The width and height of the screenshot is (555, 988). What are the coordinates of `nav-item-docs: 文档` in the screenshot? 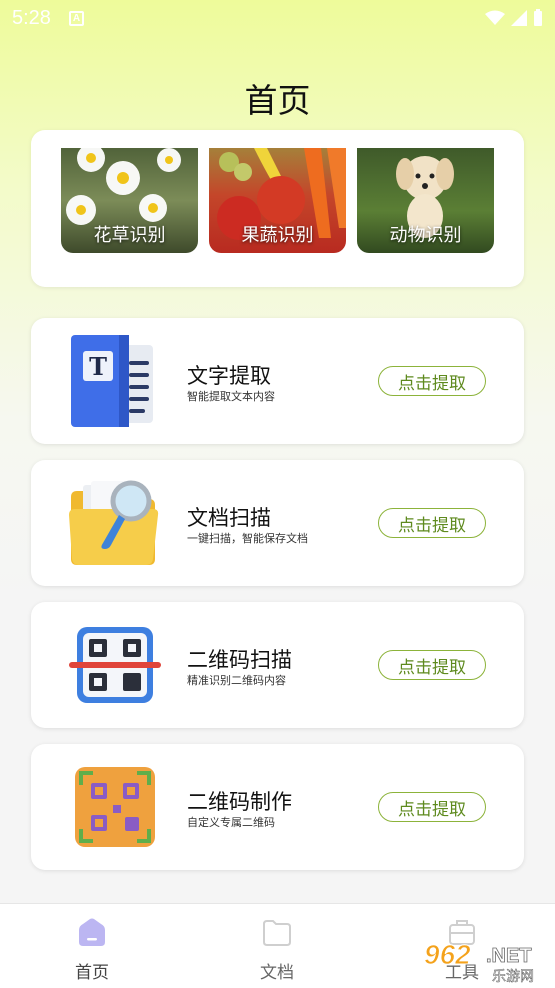 It's located at (277, 949).